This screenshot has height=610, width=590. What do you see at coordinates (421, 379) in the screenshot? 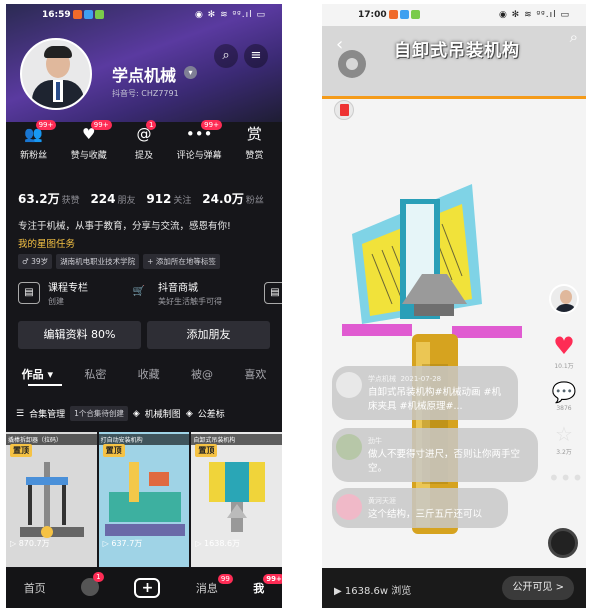
I see `comment-date: 2021-07-28` at bounding box center [421, 379].